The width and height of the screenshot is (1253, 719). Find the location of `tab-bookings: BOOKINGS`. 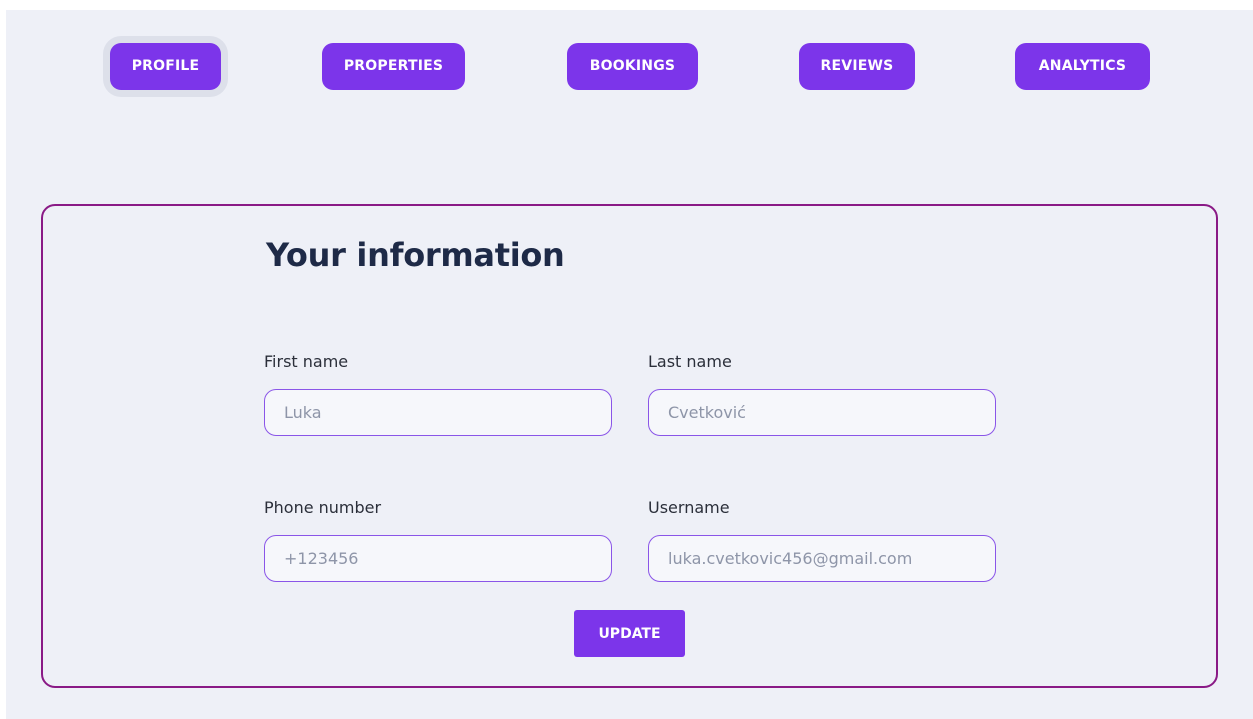

tab-bookings: BOOKINGS is located at coordinates (632, 66).